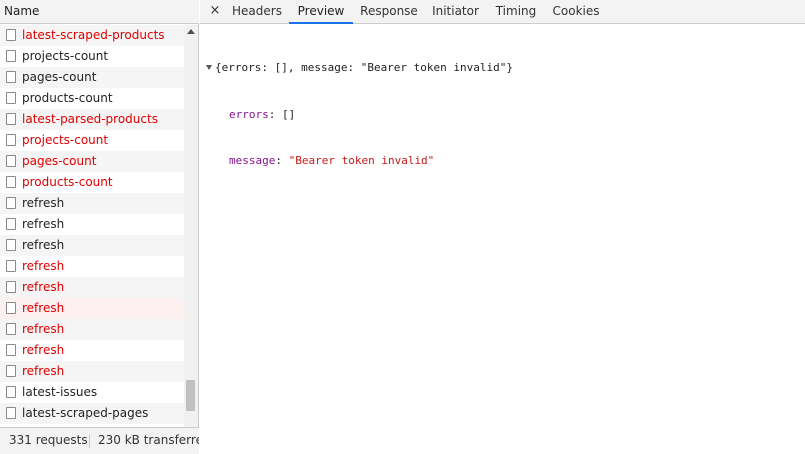  What do you see at coordinates (89, 441) in the screenshot?
I see `summary-divider` at bounding box center [89, 441].